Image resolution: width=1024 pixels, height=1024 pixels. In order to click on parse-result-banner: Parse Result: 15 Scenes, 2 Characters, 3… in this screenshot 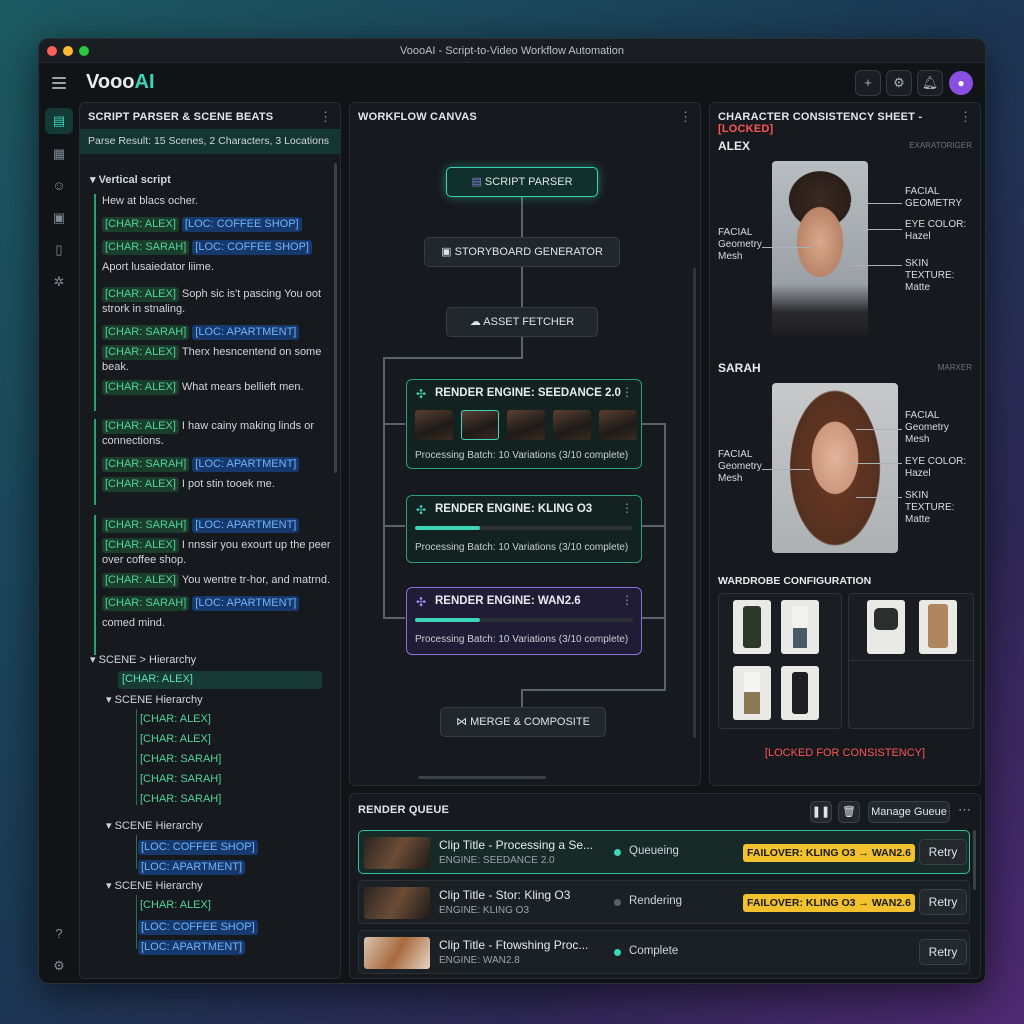, I will do `click(210, 141)`.